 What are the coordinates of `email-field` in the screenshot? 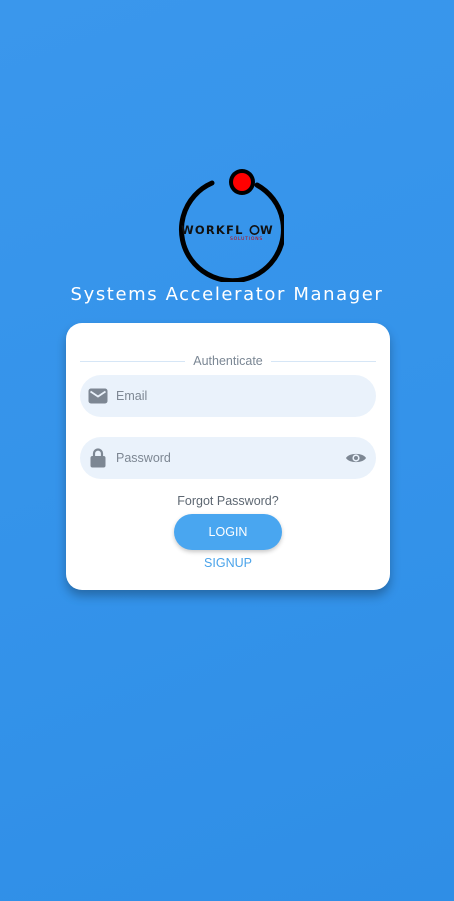 It's located at (228, 396).